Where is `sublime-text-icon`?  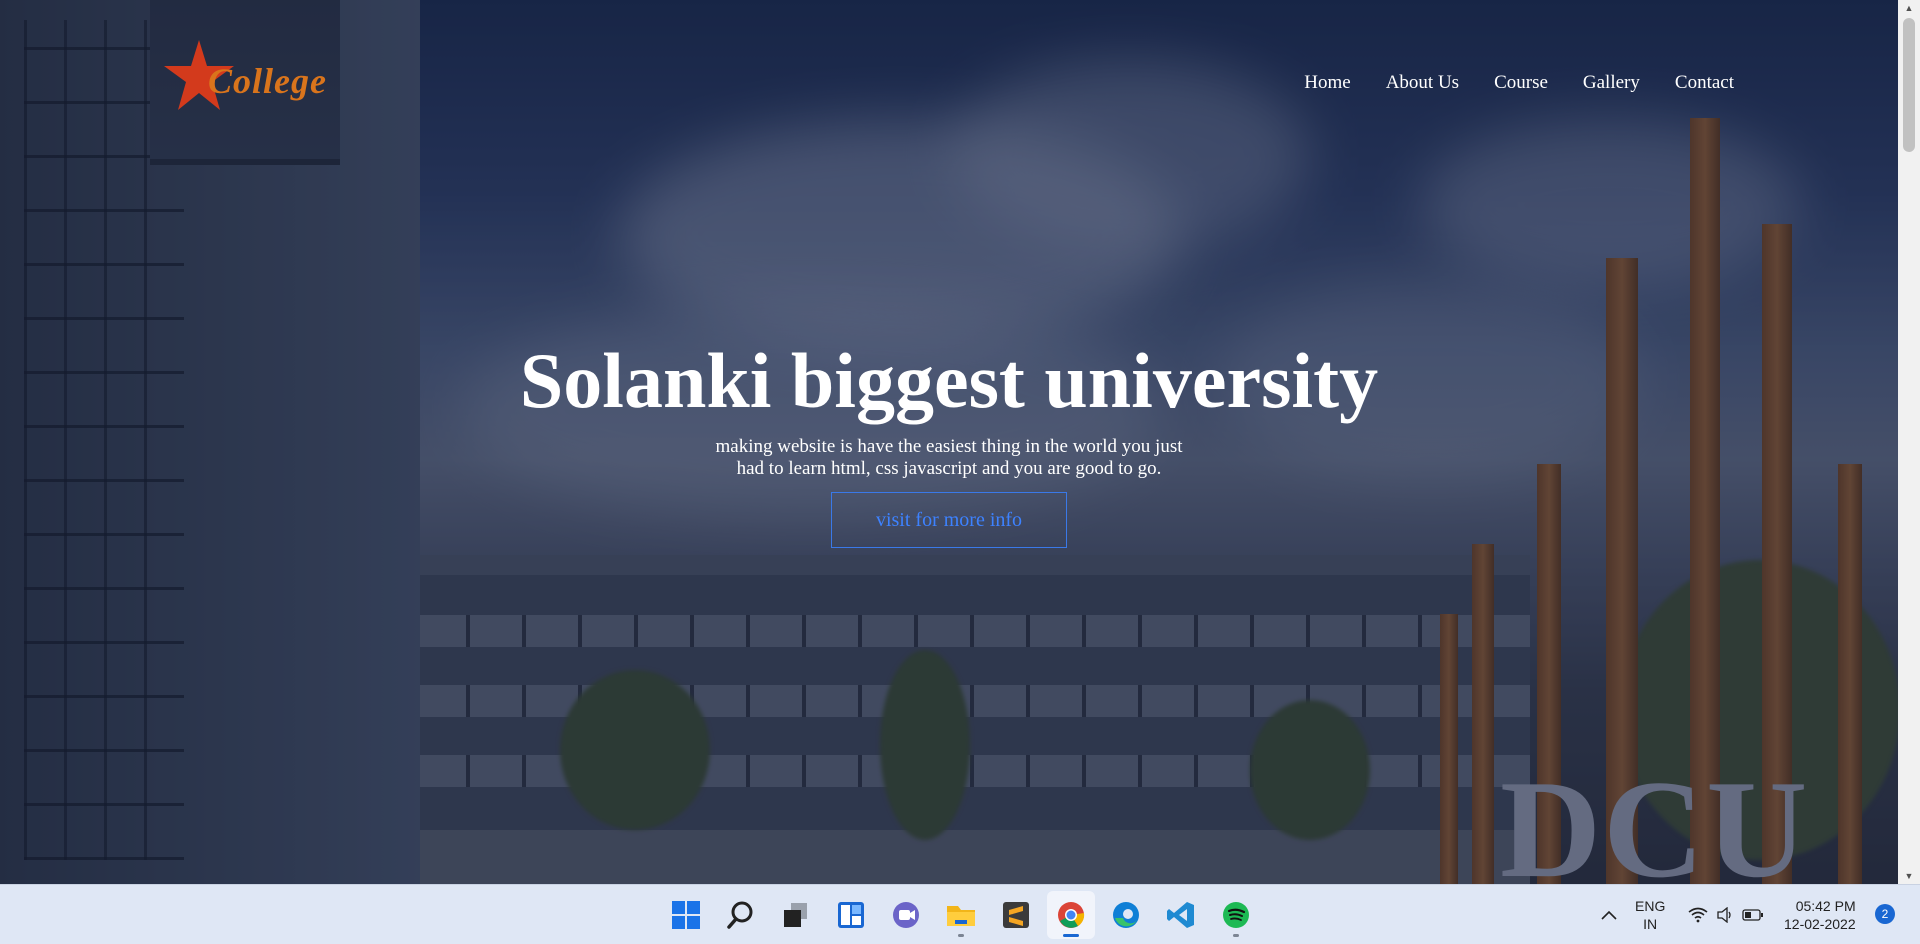 sublime-text-icon is located at coordinates (1016, 915).